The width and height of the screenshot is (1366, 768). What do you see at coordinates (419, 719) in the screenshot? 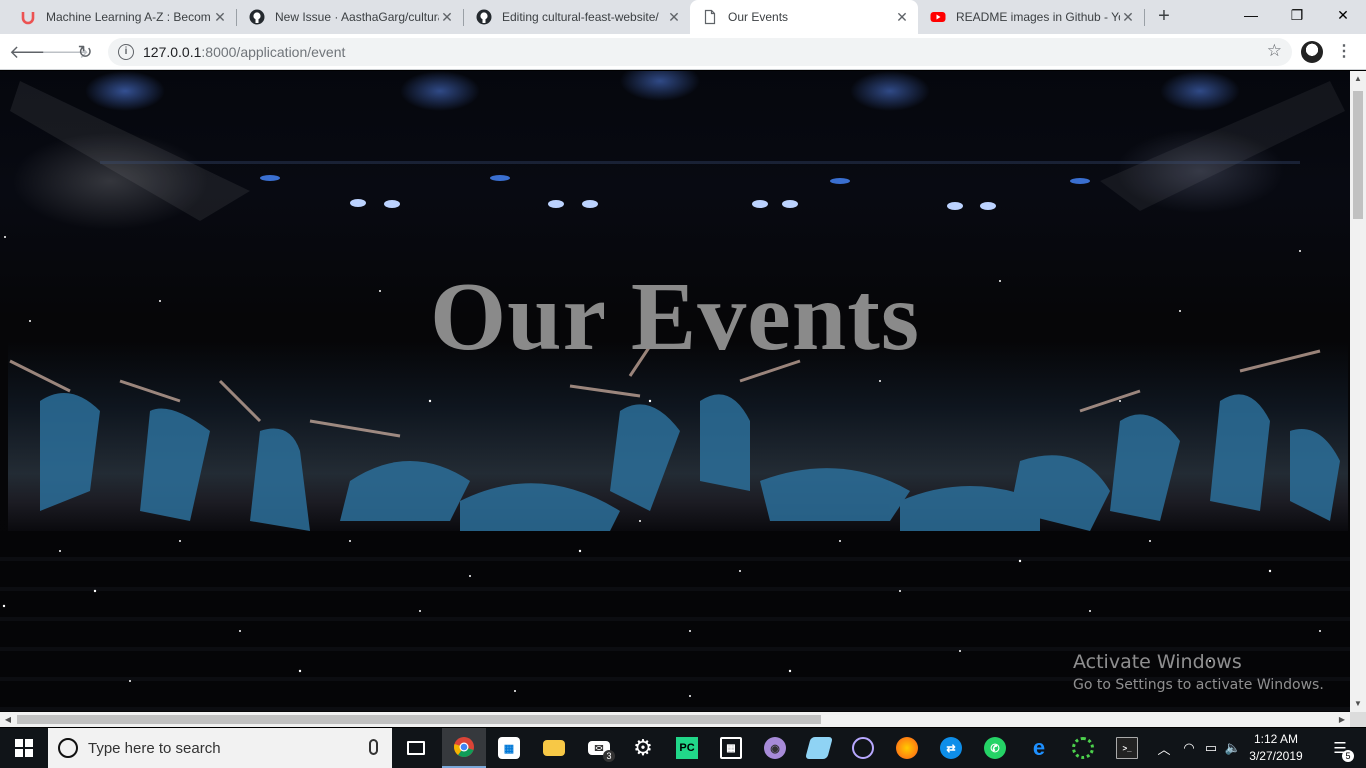
I see `horizontal-scroll-thumb` at bounding box center [419, 719].